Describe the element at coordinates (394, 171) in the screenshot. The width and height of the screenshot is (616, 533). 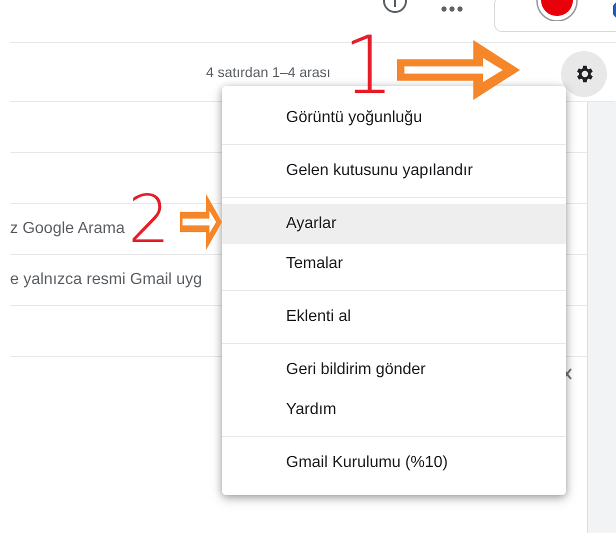
I see `menu-item: Gelen kutusunu yapılandır` at that location.